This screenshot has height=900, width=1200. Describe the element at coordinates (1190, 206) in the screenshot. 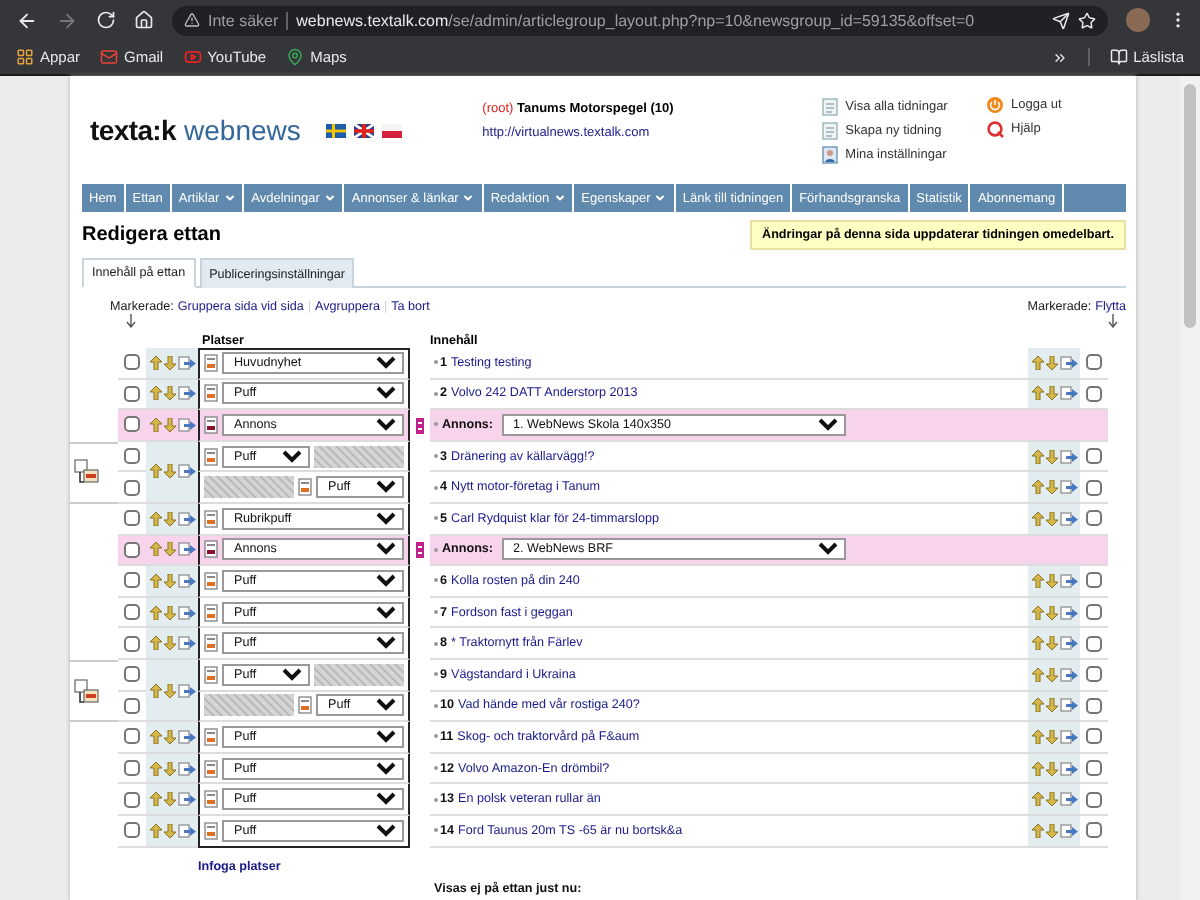

I see `scrollbar-thumb` at that location.